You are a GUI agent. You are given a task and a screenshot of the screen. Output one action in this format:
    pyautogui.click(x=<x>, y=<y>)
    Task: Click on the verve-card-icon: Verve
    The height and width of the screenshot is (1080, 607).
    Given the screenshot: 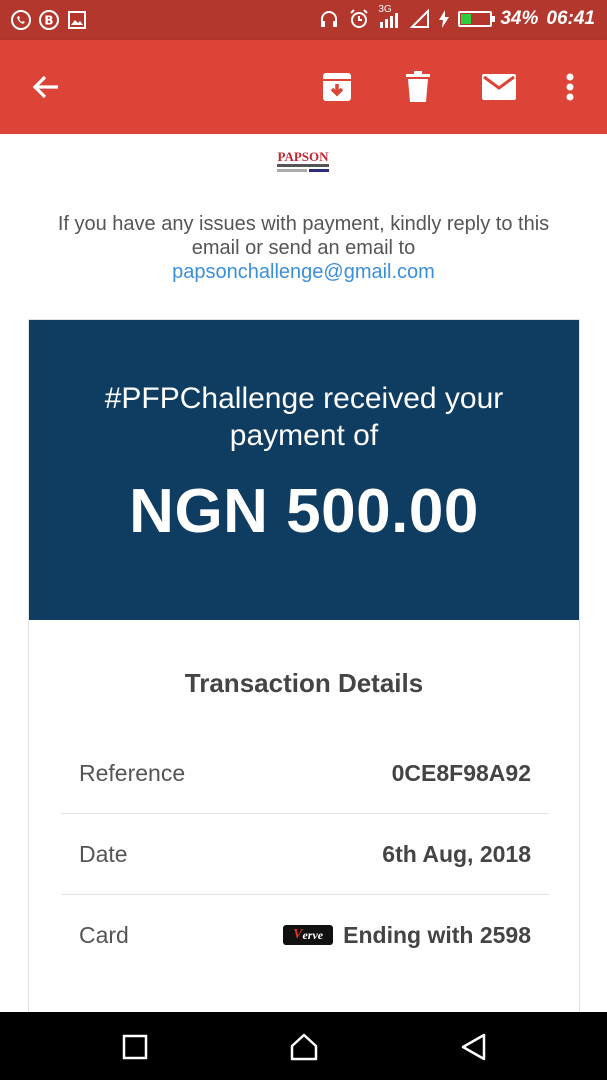 What is the action you would take?
    pyautogui.click(x=308, y=935)
    